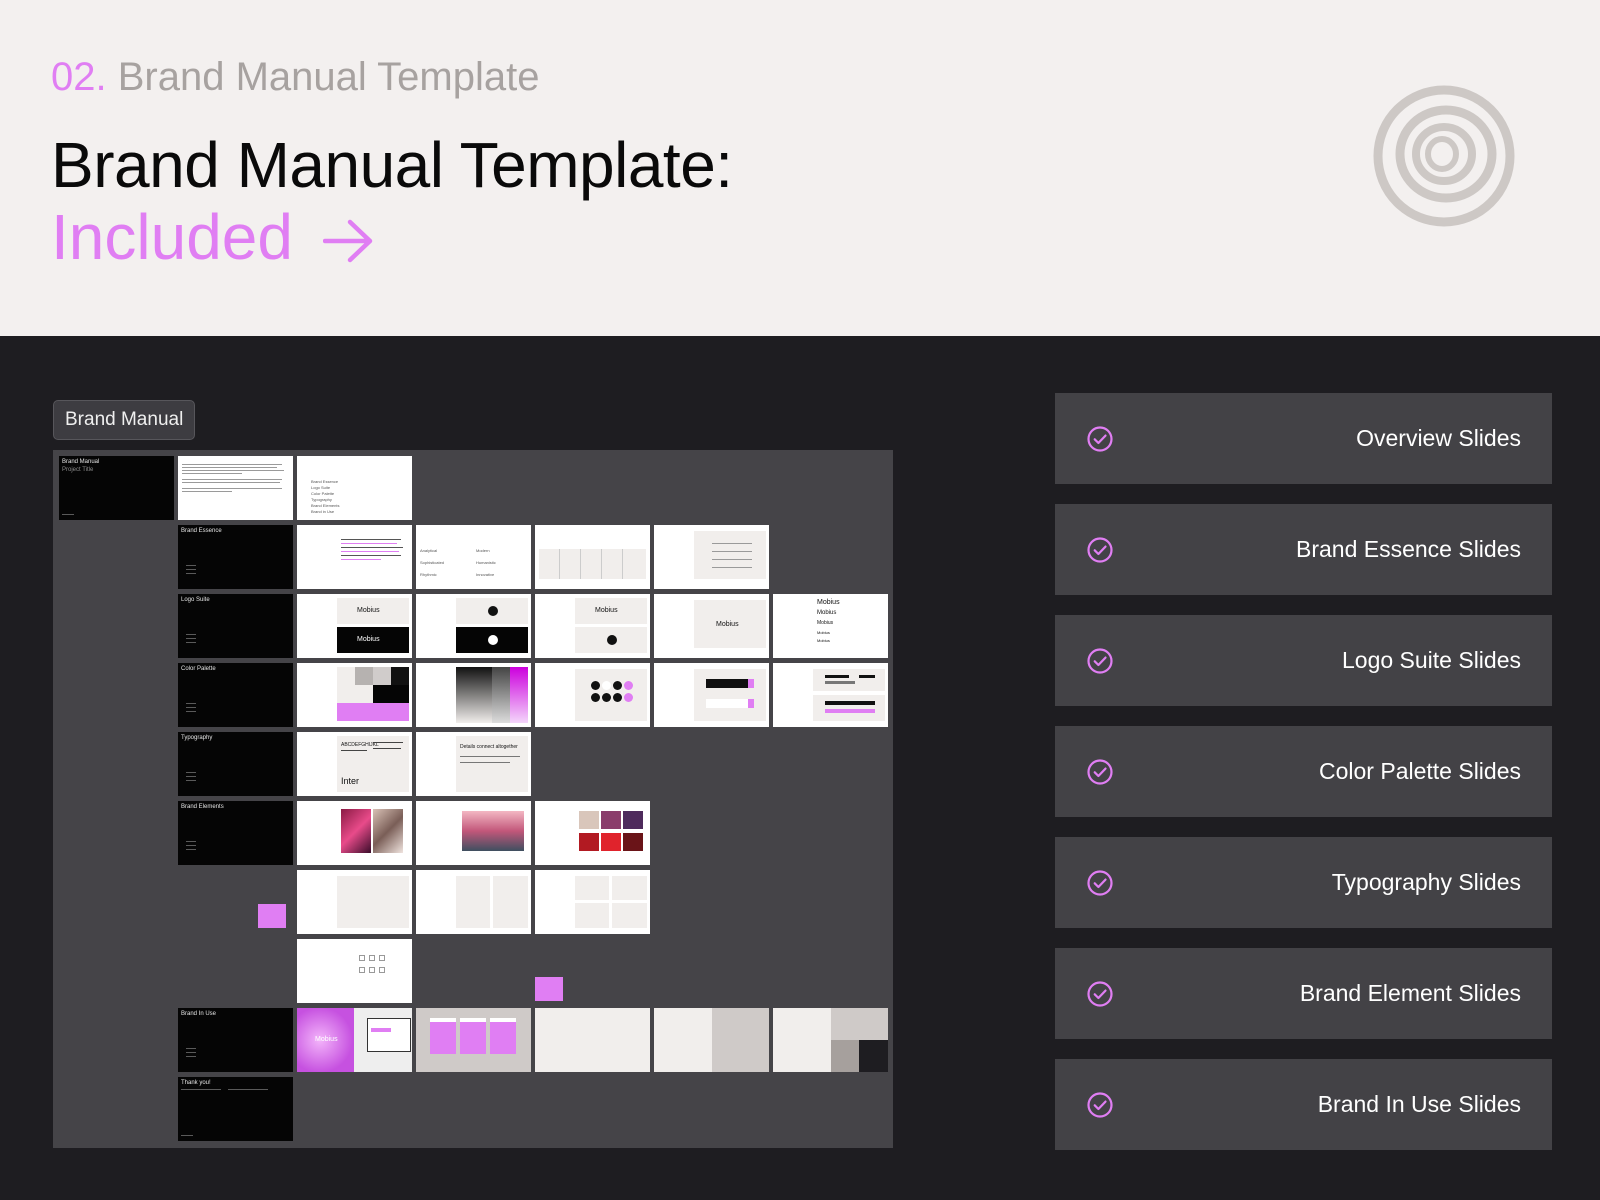 The height and width of the screenshot is (1200, 1600). I want to click on slide-essence-values, so click(711, 557).